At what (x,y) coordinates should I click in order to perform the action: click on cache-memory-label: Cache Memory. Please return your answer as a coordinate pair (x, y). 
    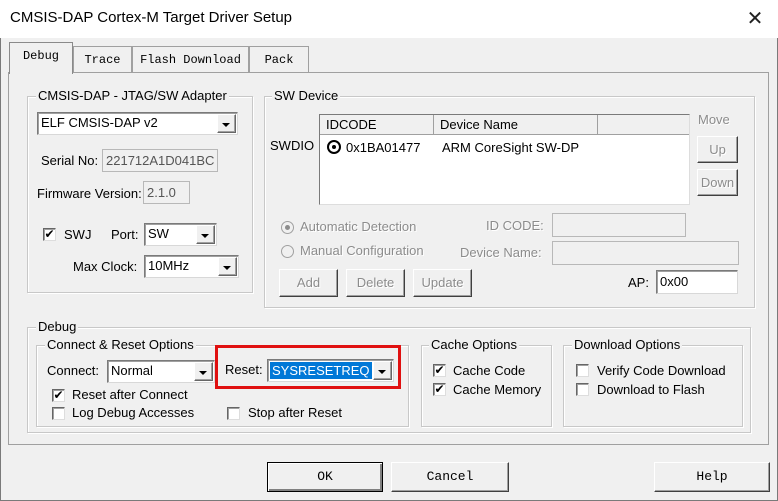
    Looking at the image, I should click on (497, 389).